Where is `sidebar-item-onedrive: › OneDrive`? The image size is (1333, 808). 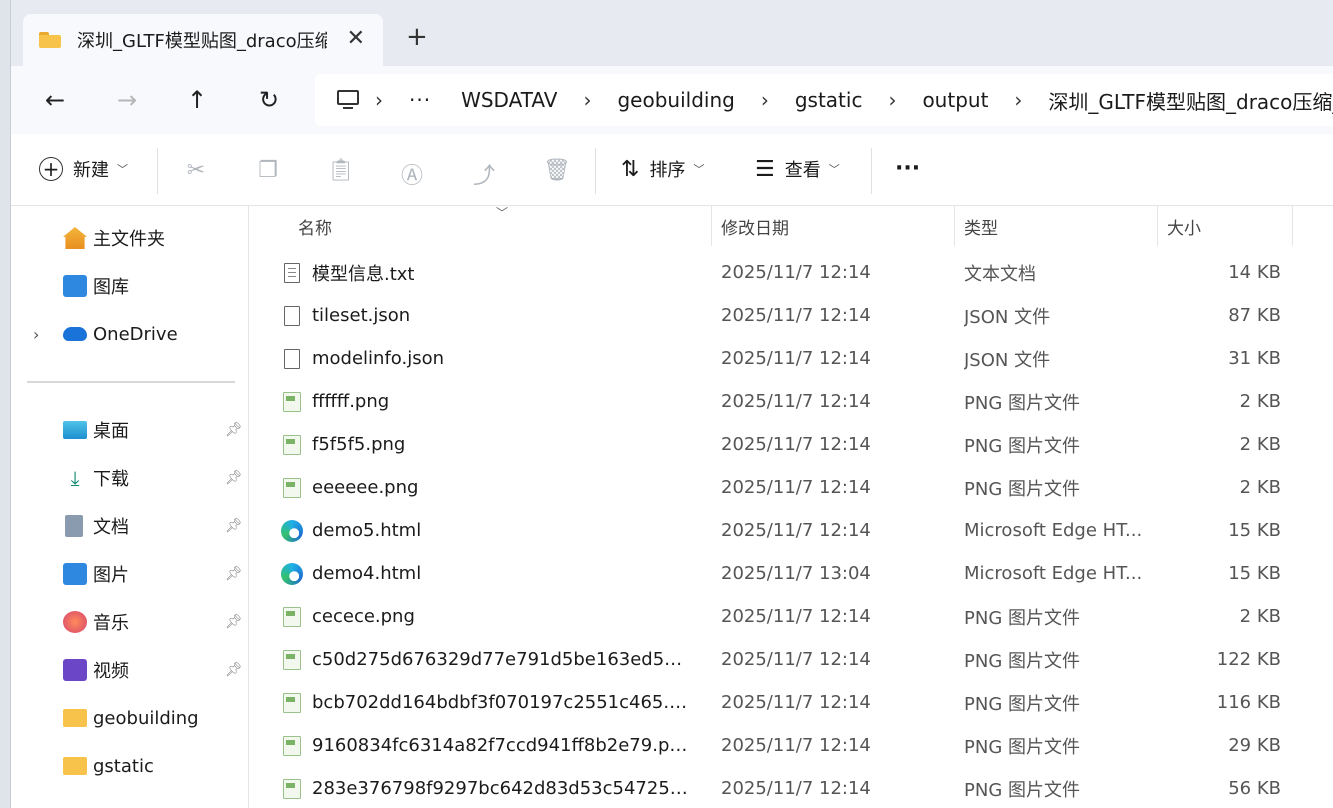
sidebar-item-onedrive: › OneDrive is located at coordinates (130, 334).